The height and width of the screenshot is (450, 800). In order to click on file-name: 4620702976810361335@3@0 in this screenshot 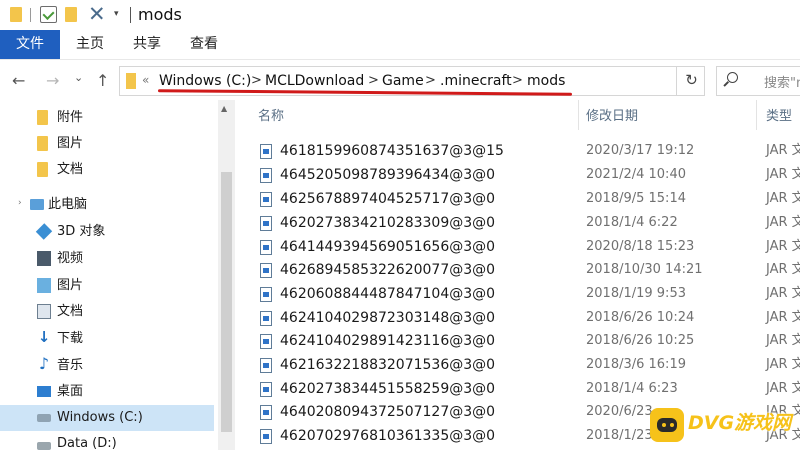, I will do `click(388, 436)`.